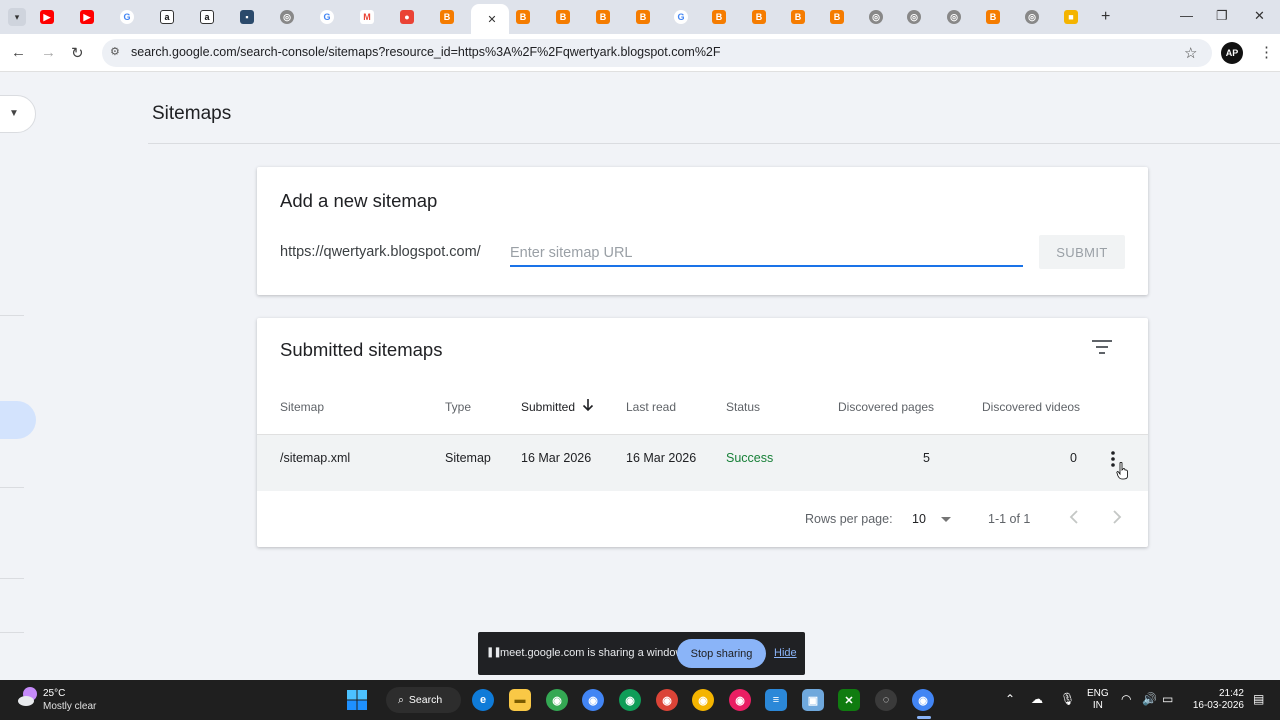  I want to click on system-clock: 21:42 16-03-2026, so click(1217, 700).